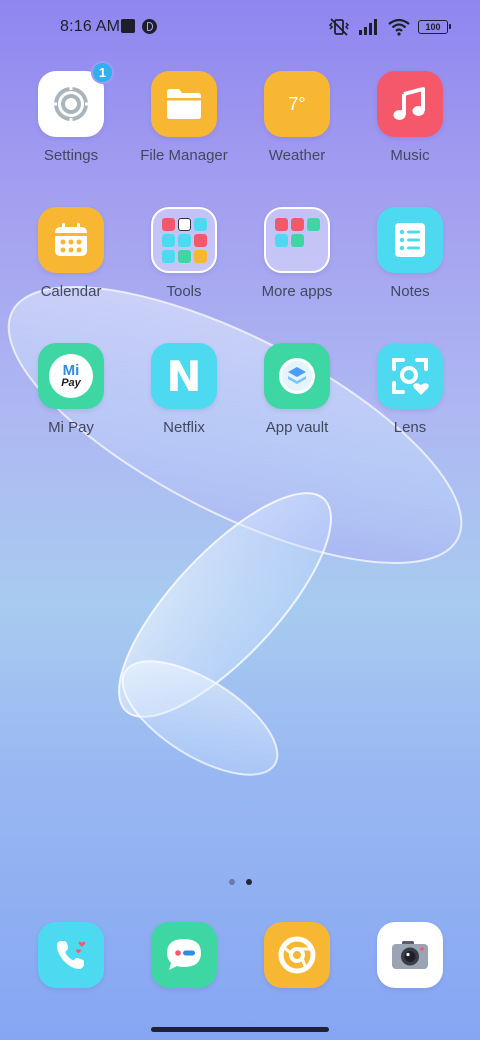 This screenshot has width=480, height=1040. I want to click on wifi-icon, so click(399, 27).